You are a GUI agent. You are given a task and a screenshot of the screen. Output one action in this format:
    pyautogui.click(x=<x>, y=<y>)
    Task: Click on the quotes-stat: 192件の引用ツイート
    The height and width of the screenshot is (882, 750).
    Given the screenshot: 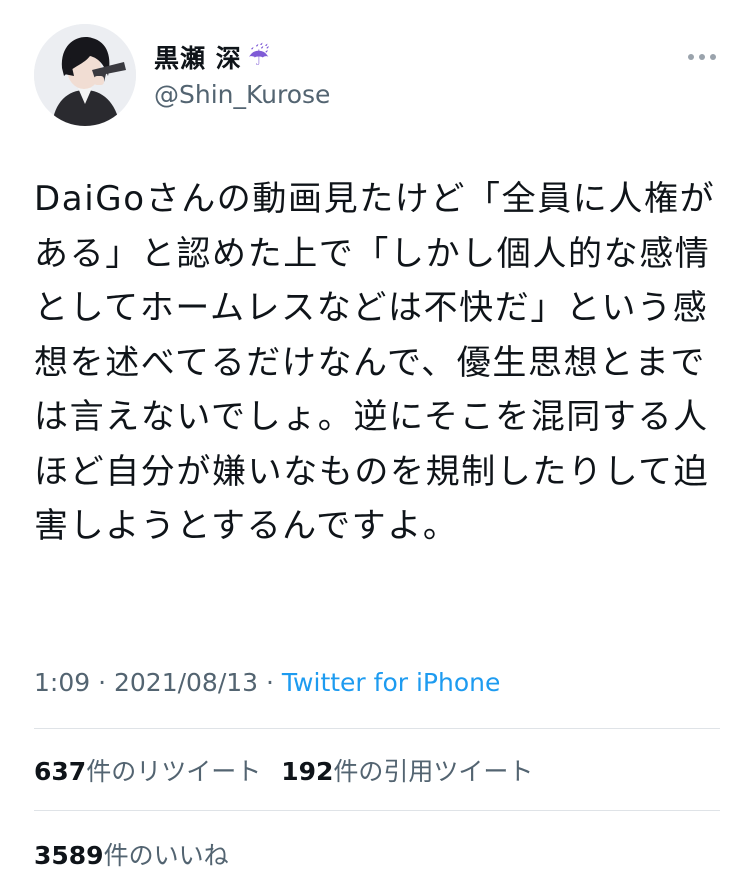 What is the action you would take?
    pyautogui.click(x=407, y=770)
    